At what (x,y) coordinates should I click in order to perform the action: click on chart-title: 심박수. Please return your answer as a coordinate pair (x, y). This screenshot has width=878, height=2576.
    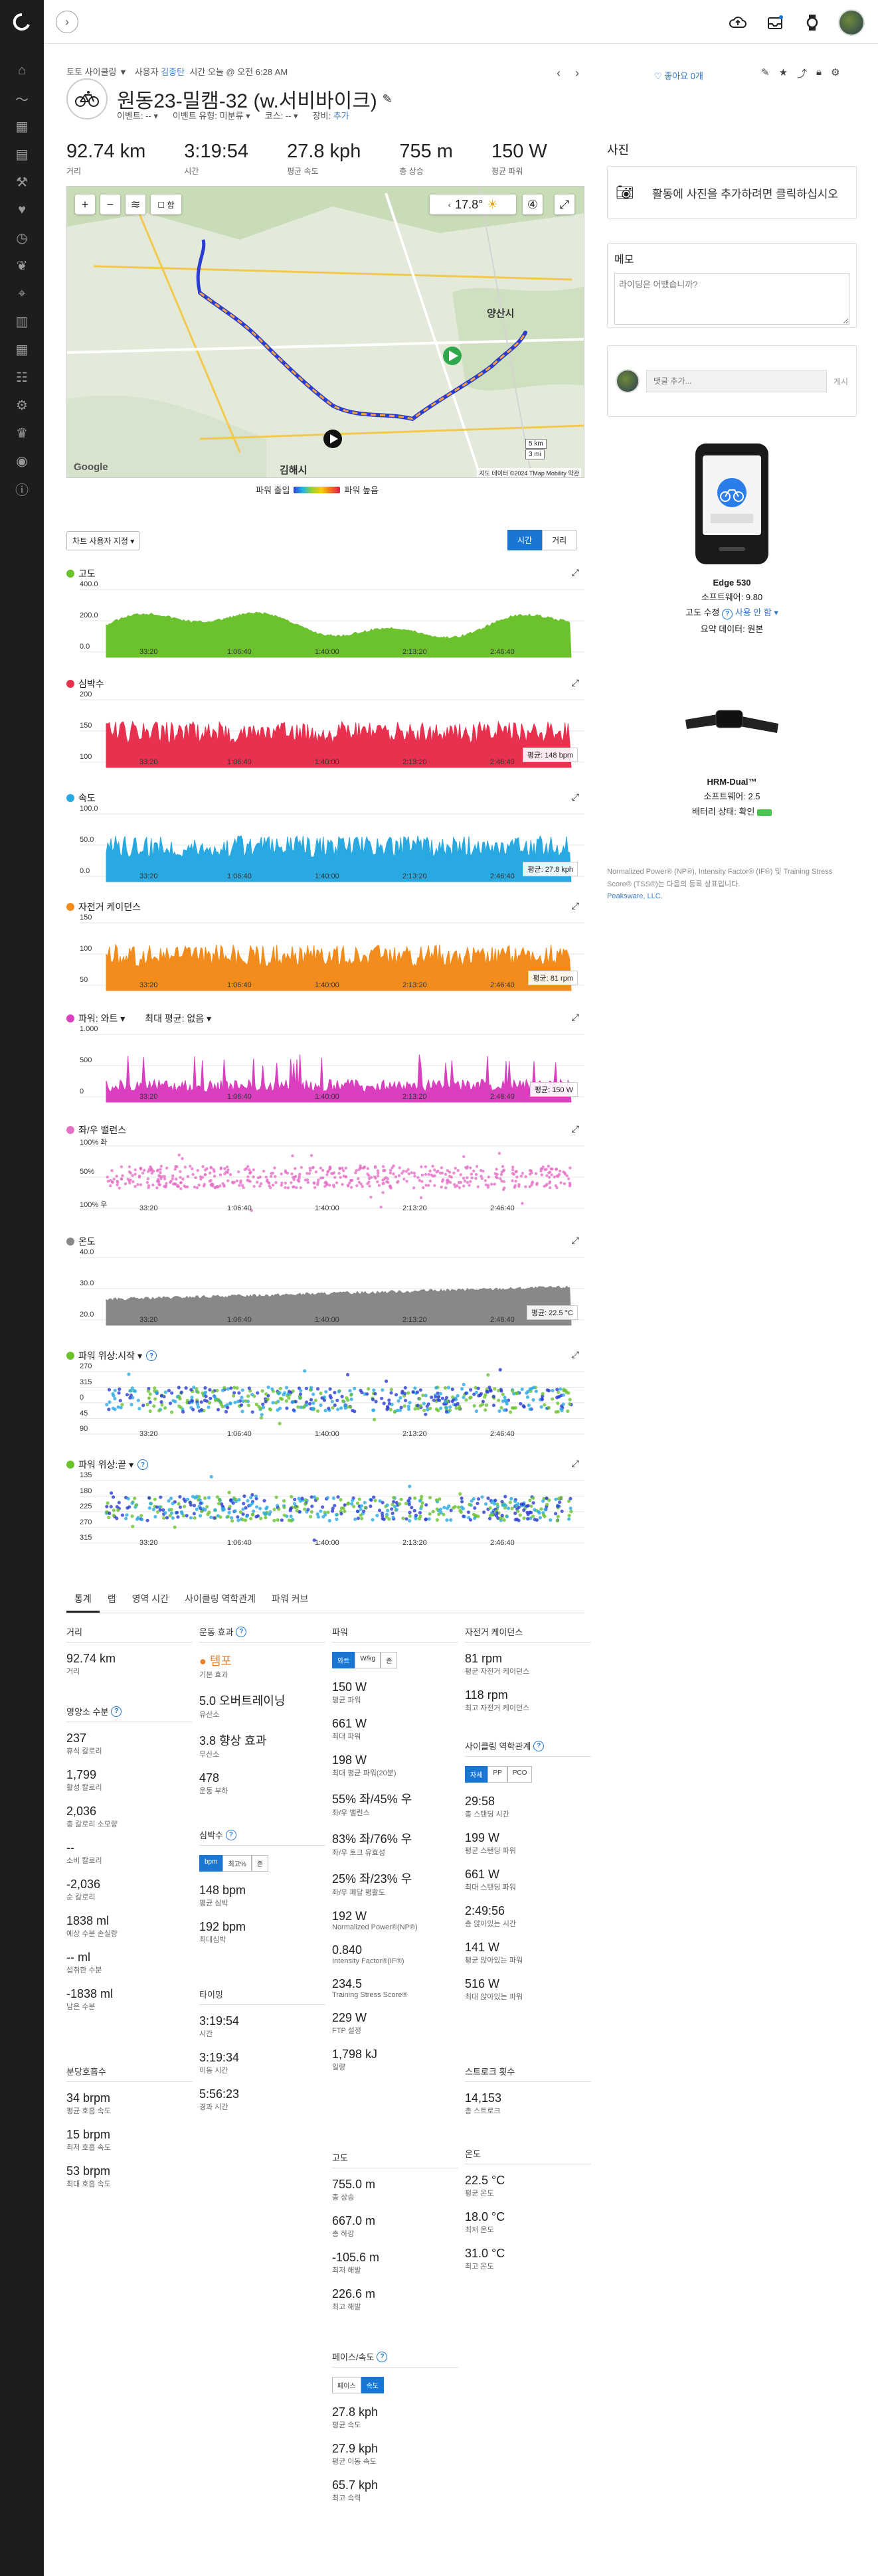
    Looking at the image, I should click on (91, 683).